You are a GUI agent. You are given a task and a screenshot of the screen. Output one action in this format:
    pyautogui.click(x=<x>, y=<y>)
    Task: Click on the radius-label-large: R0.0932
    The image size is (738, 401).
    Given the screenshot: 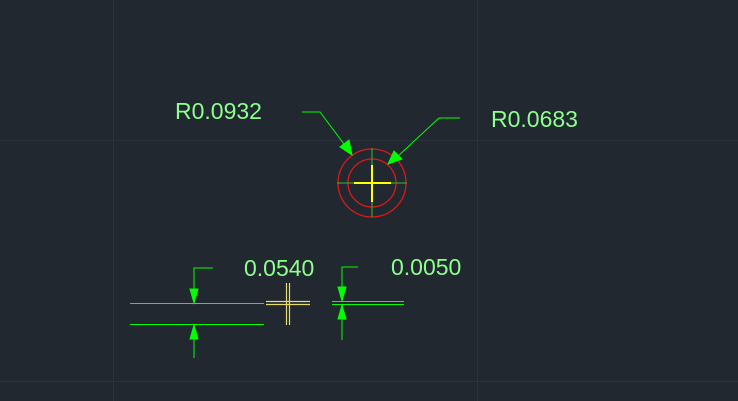 What is the action you would take?
    pyautogui.click(x=218, y=111)
    